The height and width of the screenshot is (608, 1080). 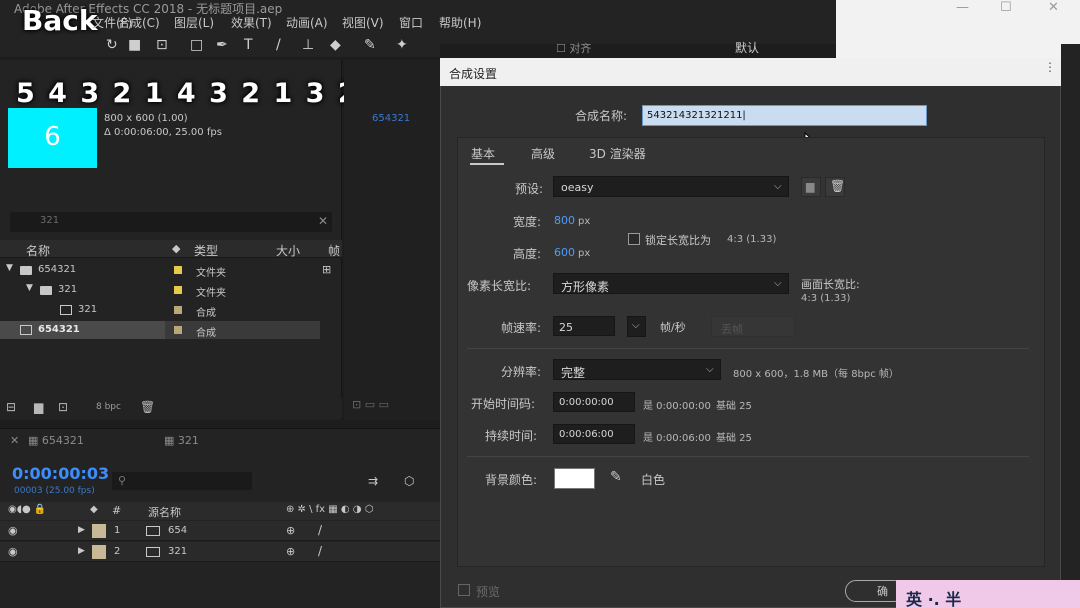 I want to click on pen-tool-icon: ✒, so click(x=222, y=45).